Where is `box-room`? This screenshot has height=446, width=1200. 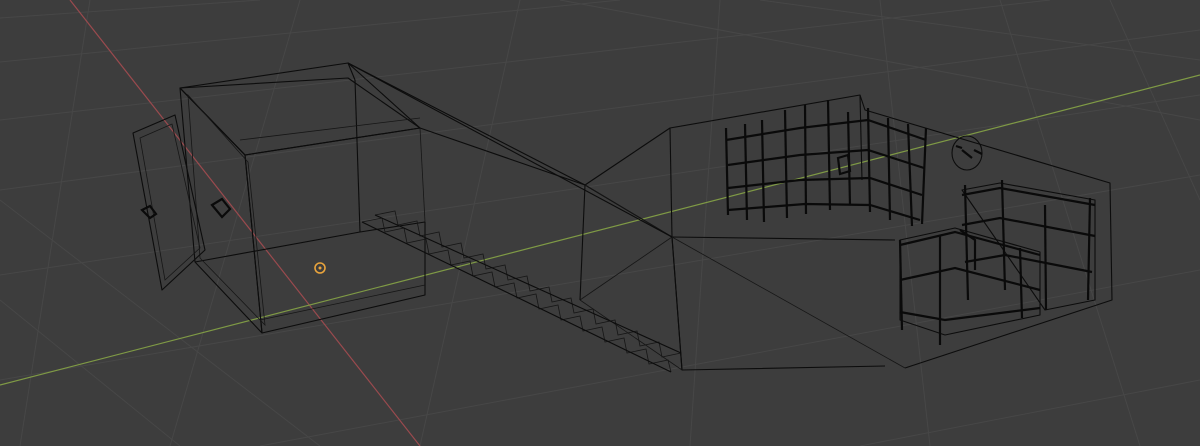
box-room is located at coordinates (302, 205).